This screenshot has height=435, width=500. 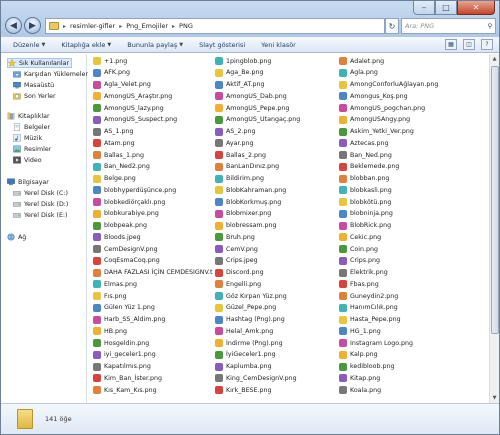 I want to click on add-to-library-button: Kitaplığa ekle ▼, so click(x=86, y=45).